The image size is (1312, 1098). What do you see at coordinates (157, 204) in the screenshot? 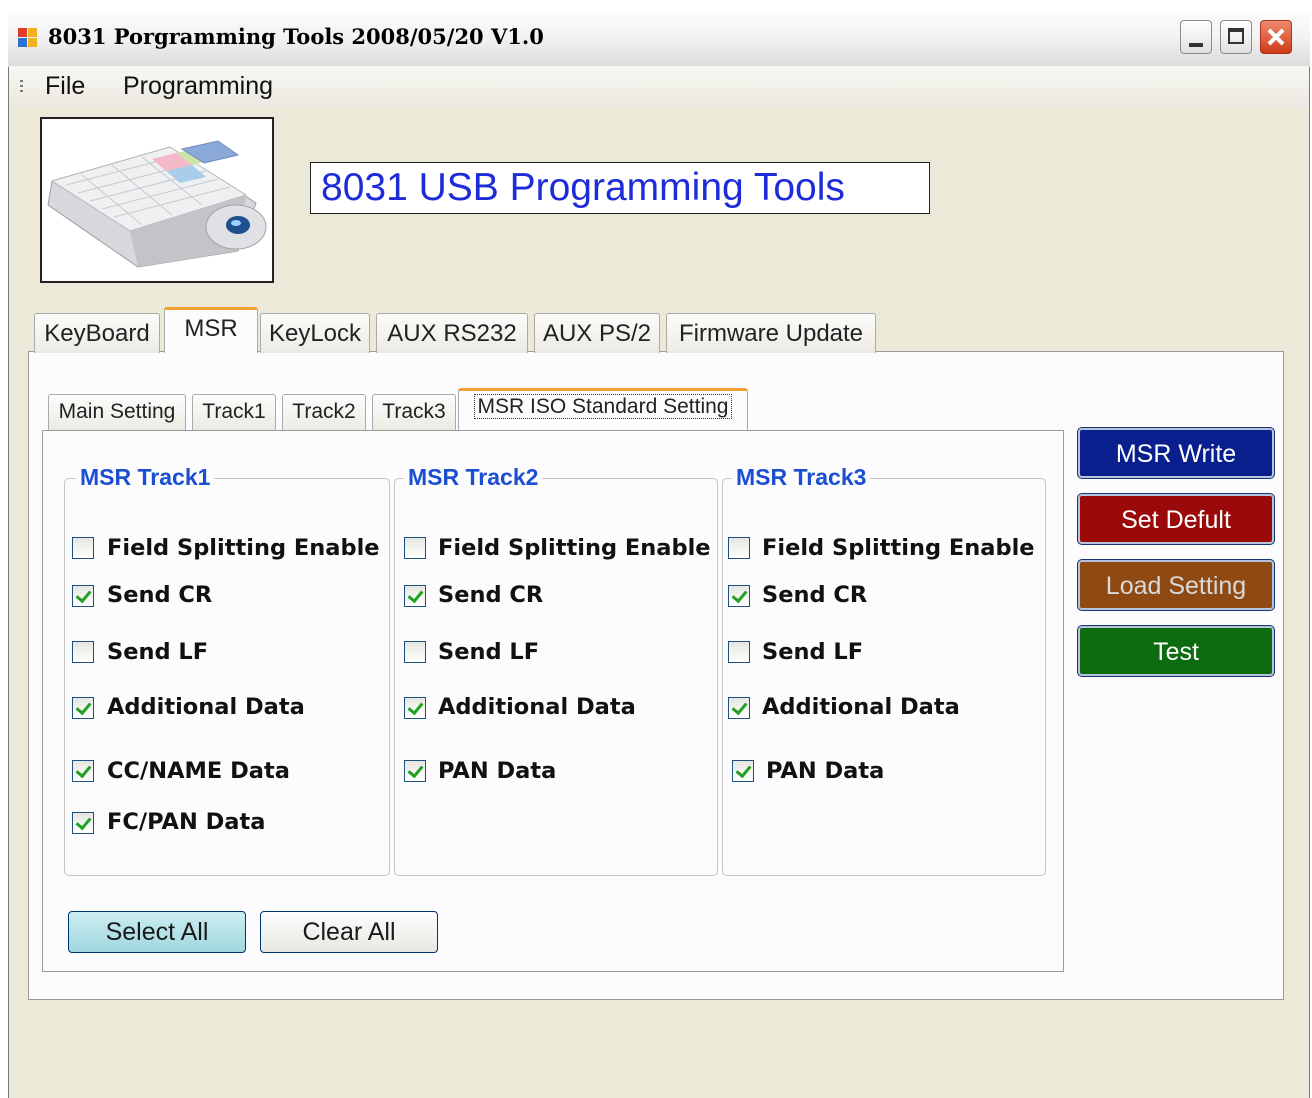
I see `keyboard-image-icon` at bounding box center [157, 204].